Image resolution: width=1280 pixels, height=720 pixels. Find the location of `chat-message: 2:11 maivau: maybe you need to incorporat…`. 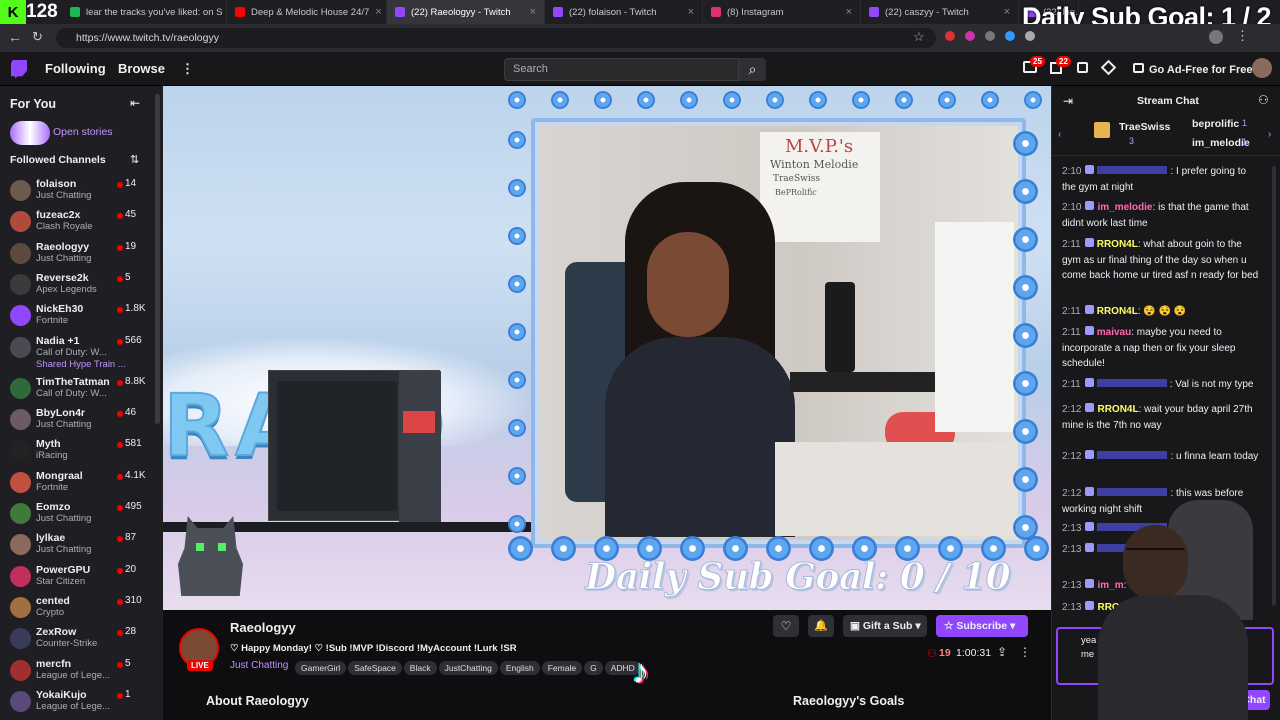

chat-message: 2:11 maivau: maybe you need to incorporat… is located at coordinates (1149, 347).